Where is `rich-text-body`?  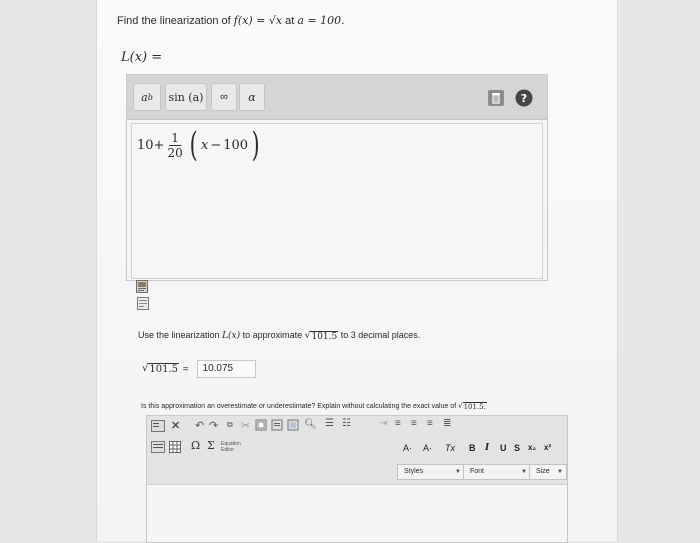
rich-text-body is located at coordinates (357, 513).